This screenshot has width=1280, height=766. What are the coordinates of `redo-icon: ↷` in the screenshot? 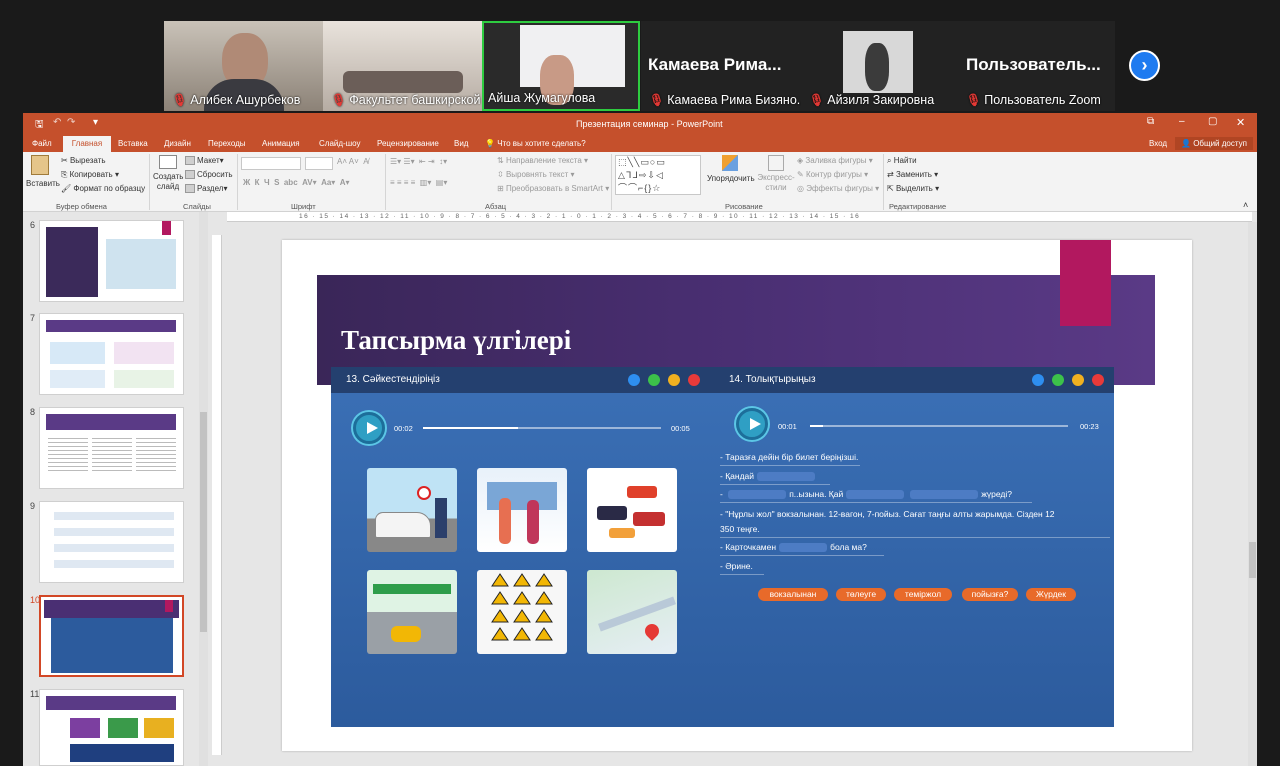 It's located at (71, 122).